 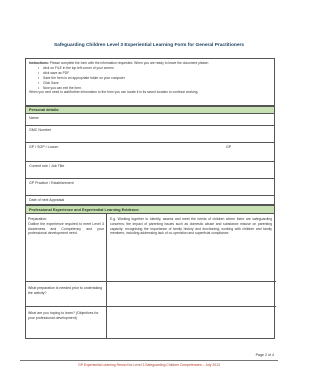 What do you see at coordinates (47, 166) in the screenshot?
I see `field-label: Current role / Job Title` at bounding box center [47, 166].